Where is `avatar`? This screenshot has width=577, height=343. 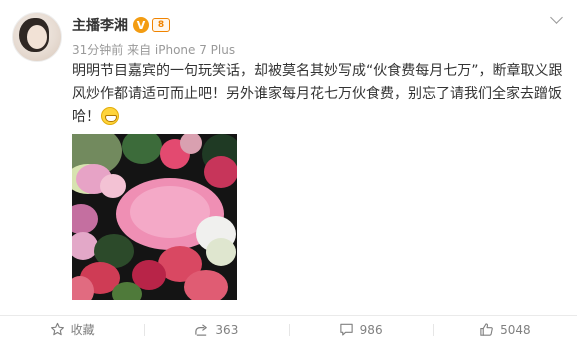
avatar is located at coordinates (37, 37).